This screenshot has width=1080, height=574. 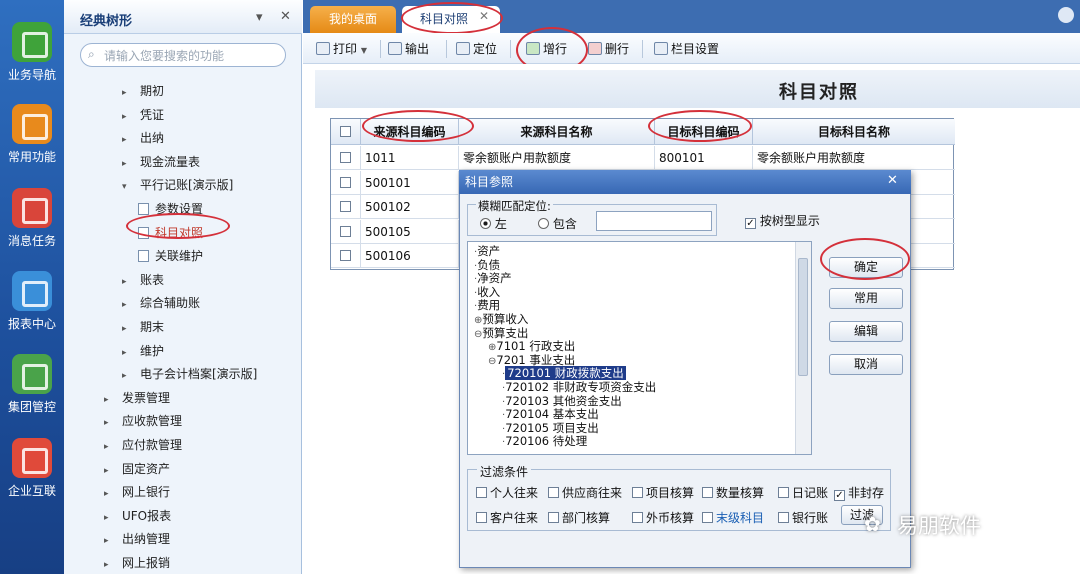 I want to click on filter-checkbox: 个人往来, so click(x=507, y=492).